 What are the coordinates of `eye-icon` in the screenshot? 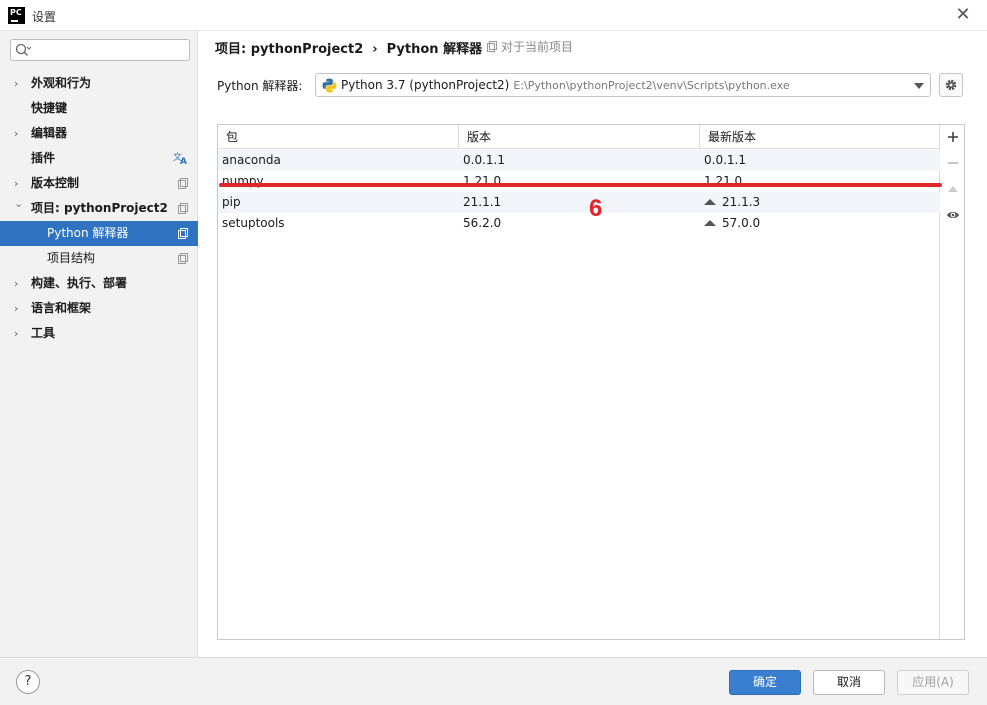 It's located at (953, 215).